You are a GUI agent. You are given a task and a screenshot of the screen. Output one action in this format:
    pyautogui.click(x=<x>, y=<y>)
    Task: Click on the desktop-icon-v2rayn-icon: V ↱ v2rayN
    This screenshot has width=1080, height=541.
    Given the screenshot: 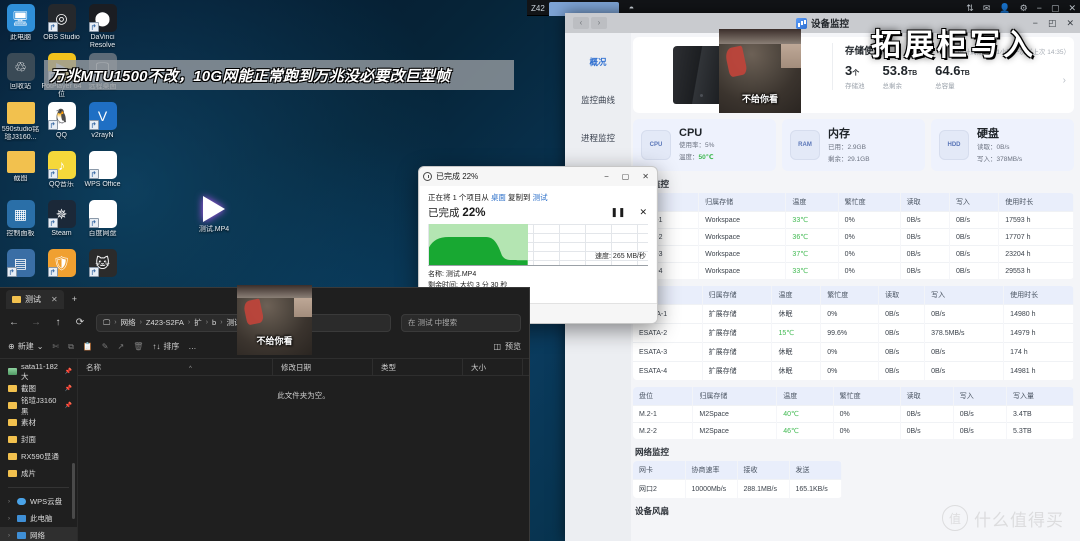 What is the action you would take?
    pyautogui.click(x=102, y=122)
    